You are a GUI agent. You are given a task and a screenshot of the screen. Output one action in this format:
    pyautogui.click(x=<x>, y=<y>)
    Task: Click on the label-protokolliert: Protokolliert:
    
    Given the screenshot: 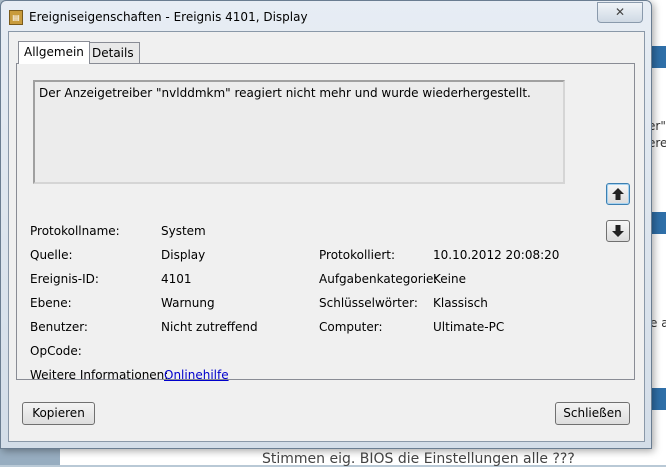 What is the action you would take?
    pyautogui.click(x=357, y=255)
    